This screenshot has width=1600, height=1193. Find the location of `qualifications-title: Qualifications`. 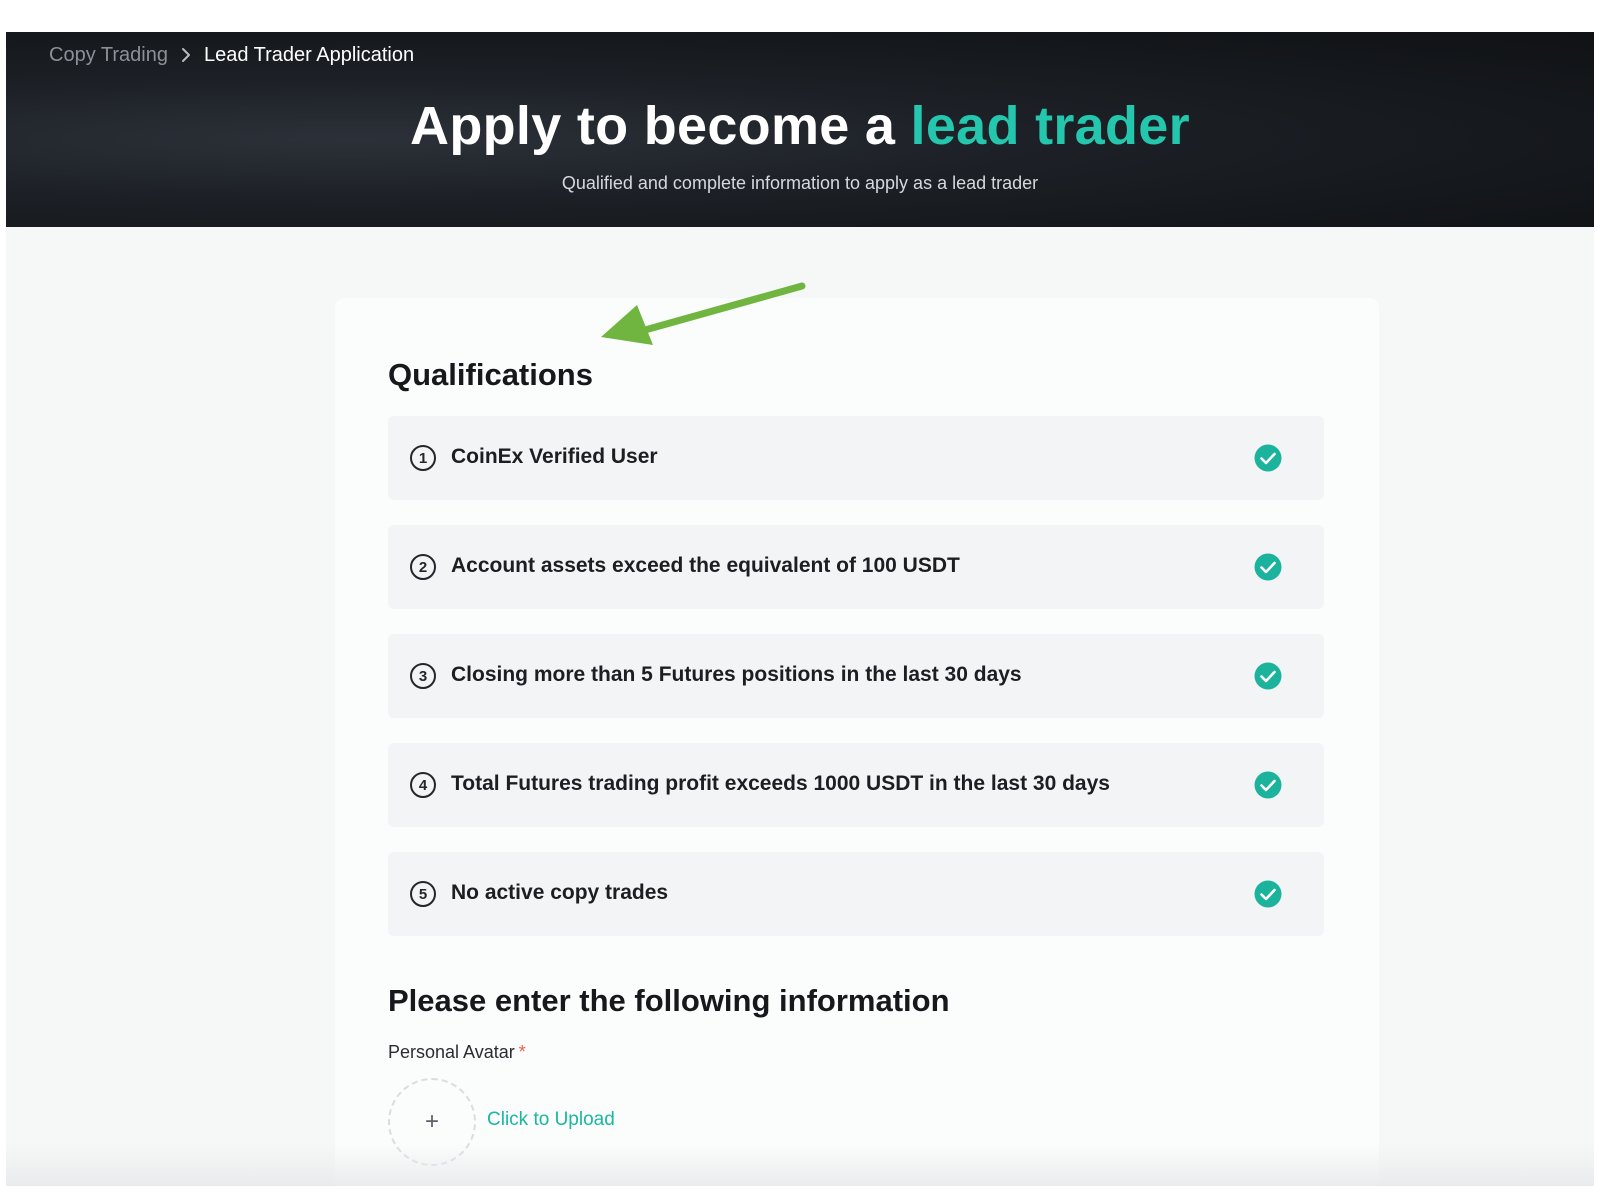

qualifications-title: Qualifications is located at coordinates (490, 374).